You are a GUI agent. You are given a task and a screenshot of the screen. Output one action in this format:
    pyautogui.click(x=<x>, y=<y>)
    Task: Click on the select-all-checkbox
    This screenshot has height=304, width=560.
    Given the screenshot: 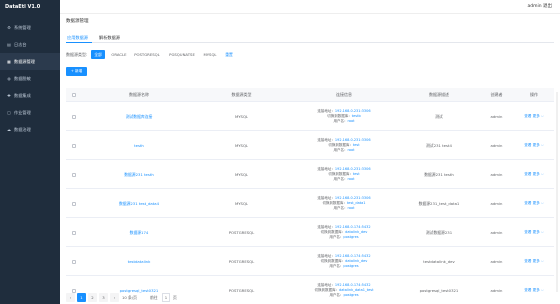 What is the action you would take?
    pyautogui.click(x=74, y=95)
    